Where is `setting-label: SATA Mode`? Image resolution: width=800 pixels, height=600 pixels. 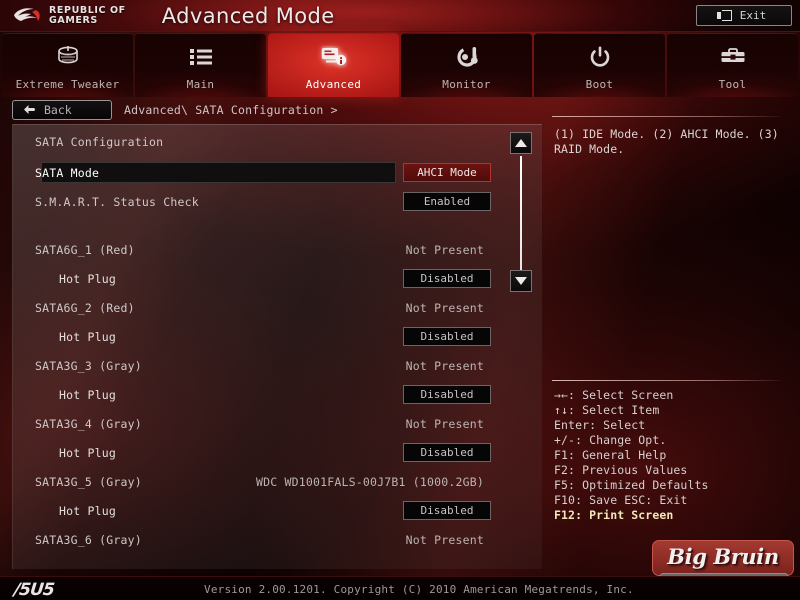
setting-label: SATA Mode is located at coordinates (67, 172).